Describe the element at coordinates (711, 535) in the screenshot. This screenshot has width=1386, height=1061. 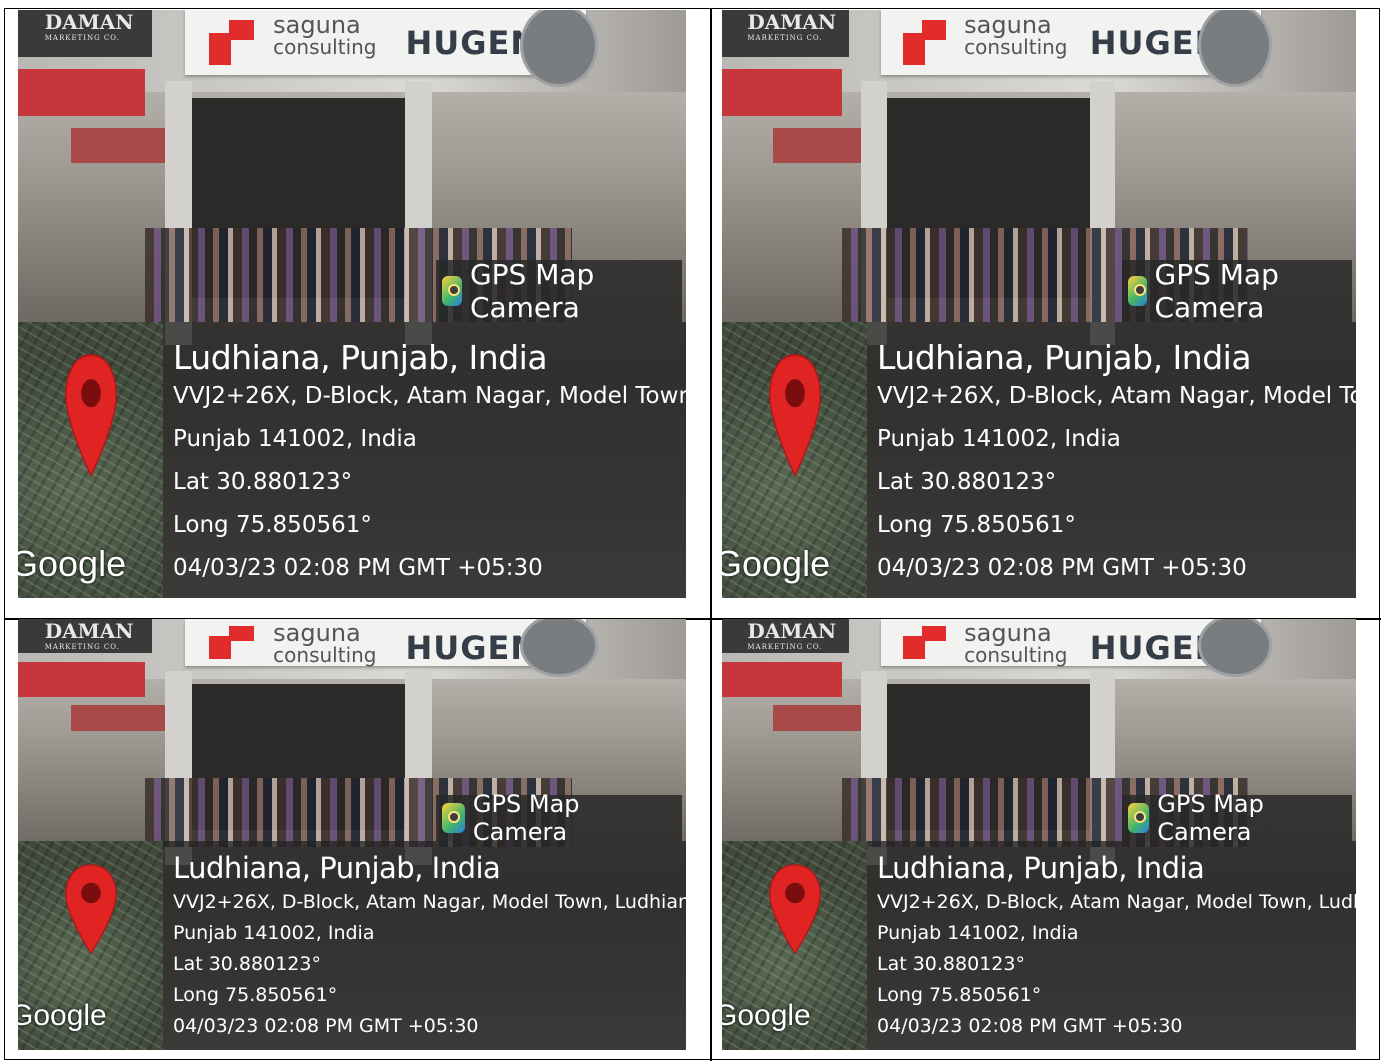
I see `table-divider-vertical` at that location.